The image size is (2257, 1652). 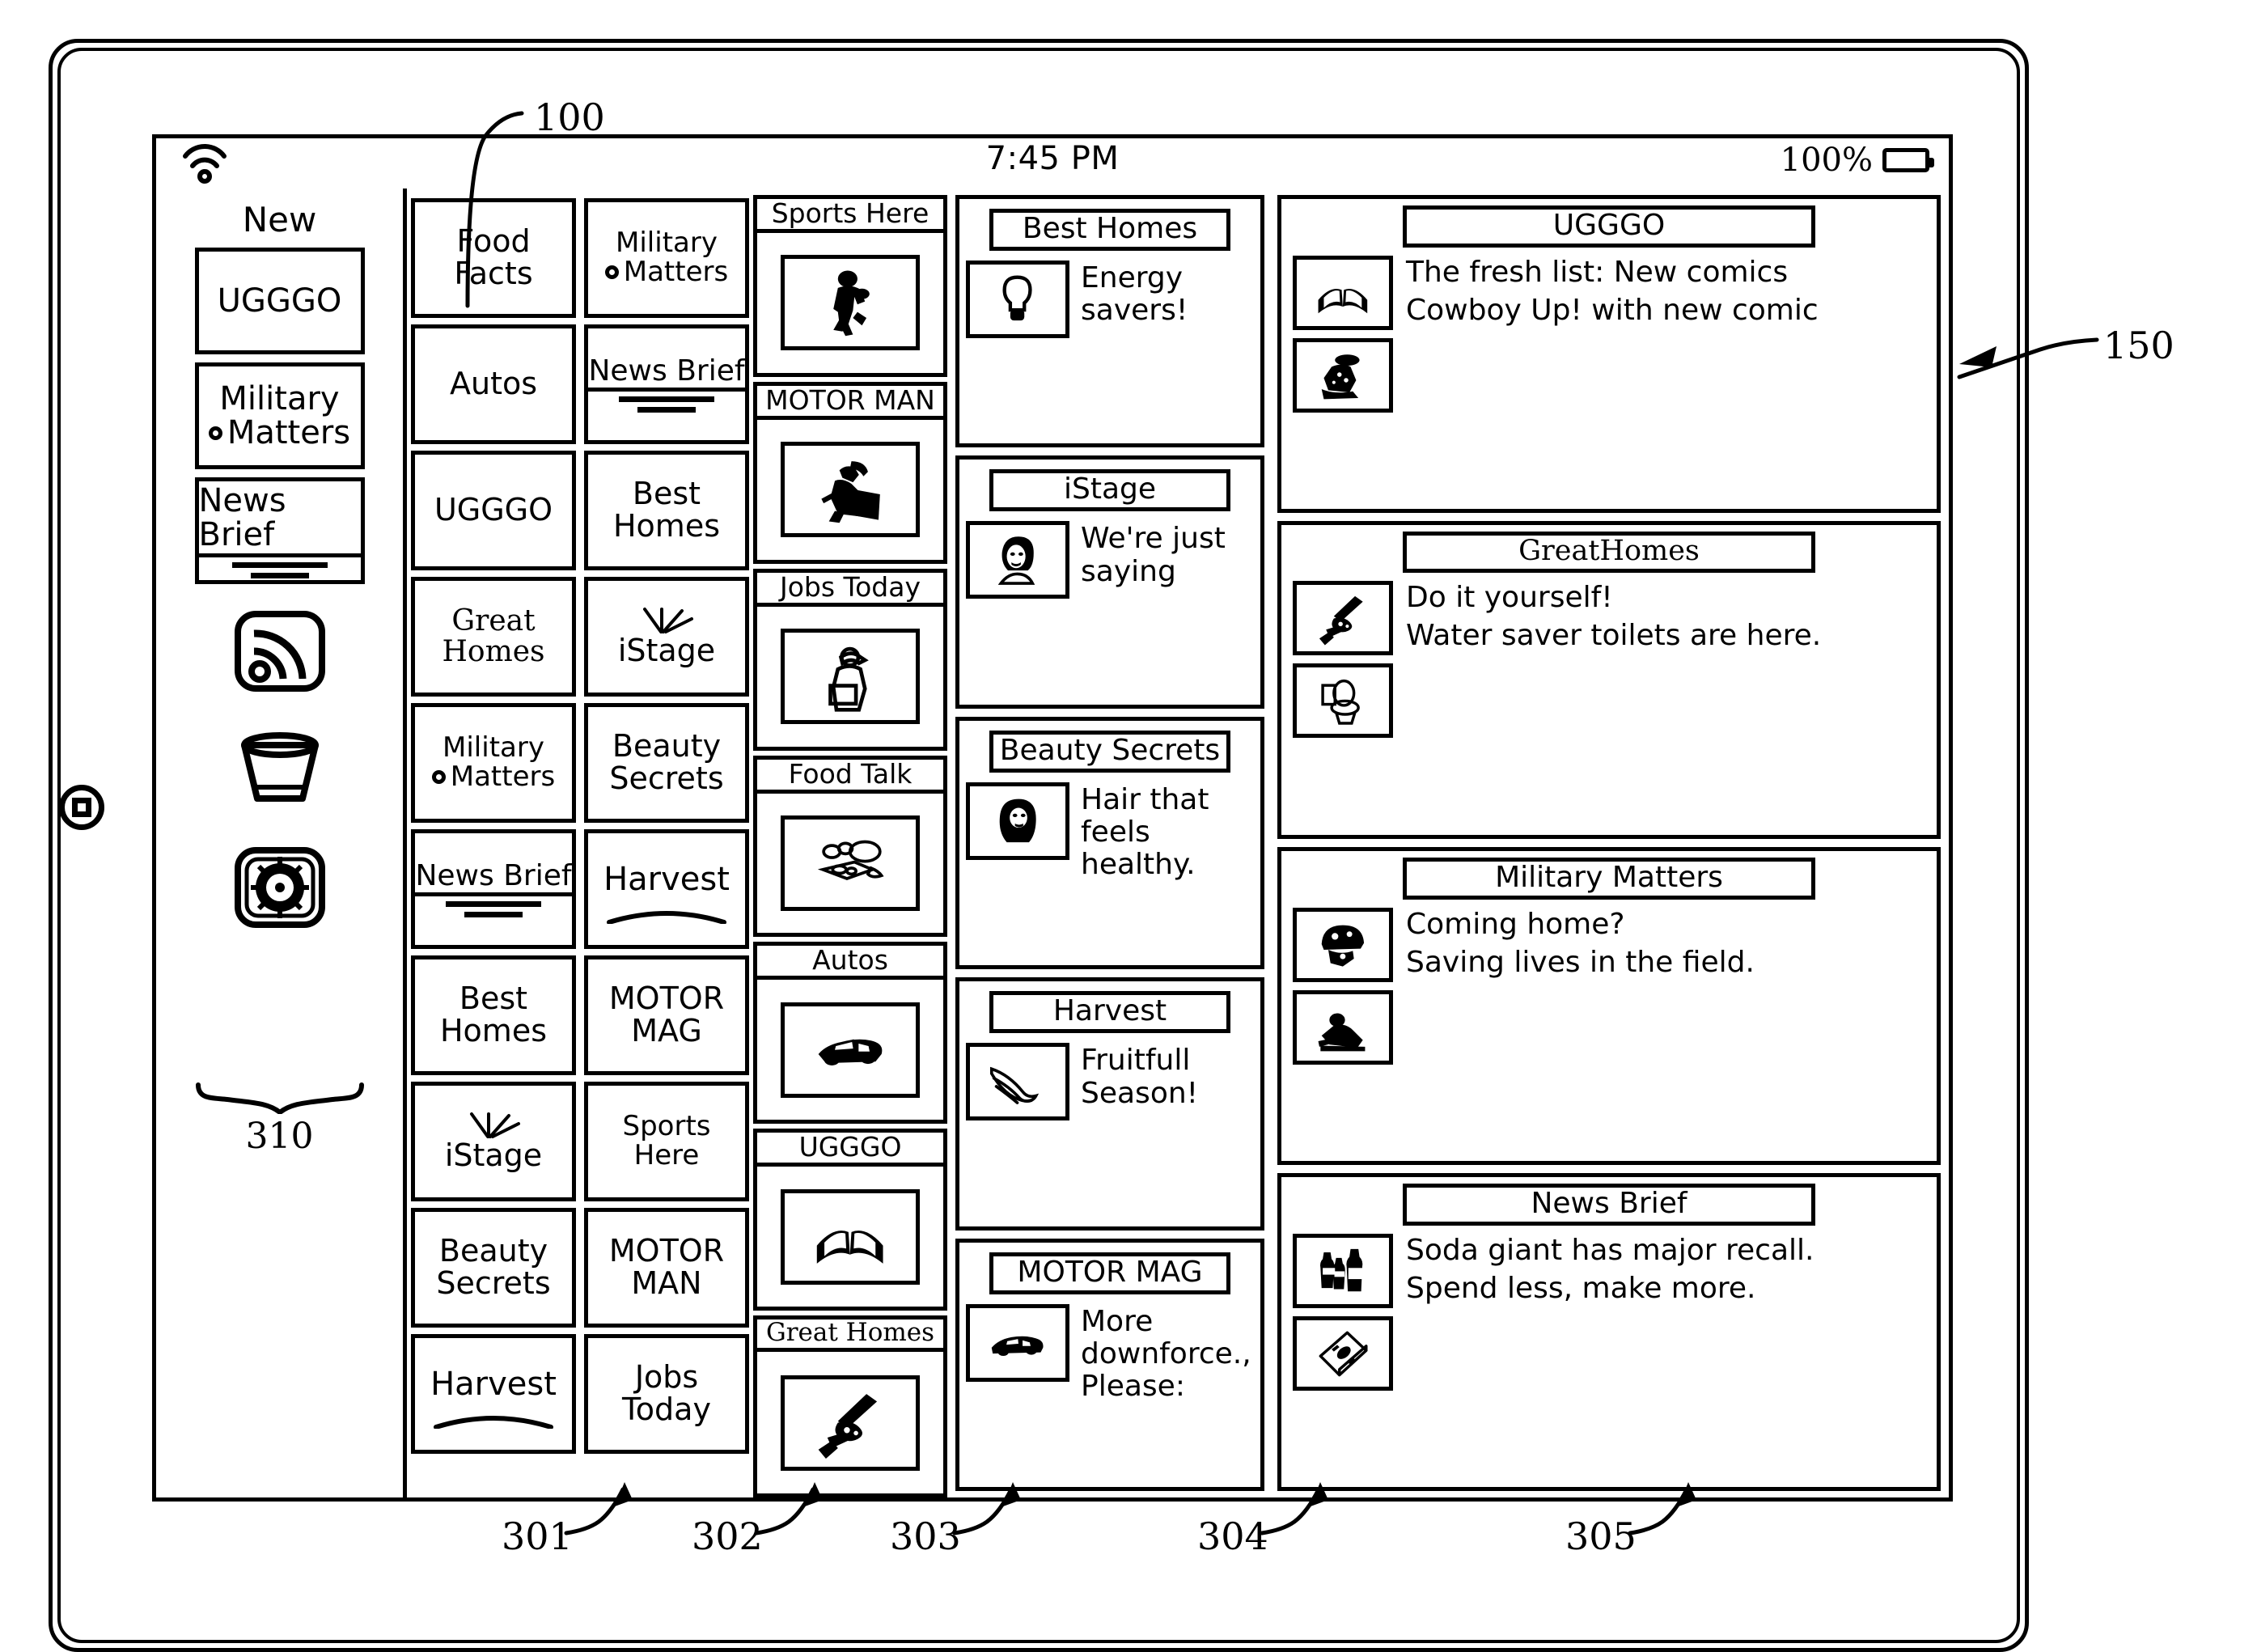 What do you see at coordinates (1601, 1536) in the screenshot?
I see `reference-number-305: 305` at bounding box center [1601, 1536].